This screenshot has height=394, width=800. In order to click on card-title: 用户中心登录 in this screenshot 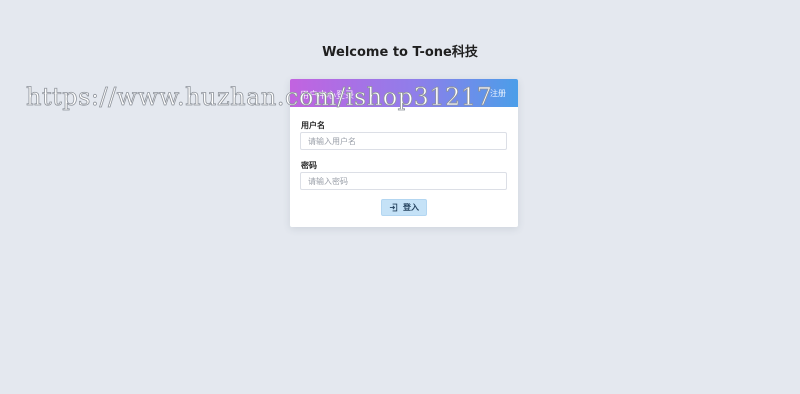, I will do `click(327, 96)`.